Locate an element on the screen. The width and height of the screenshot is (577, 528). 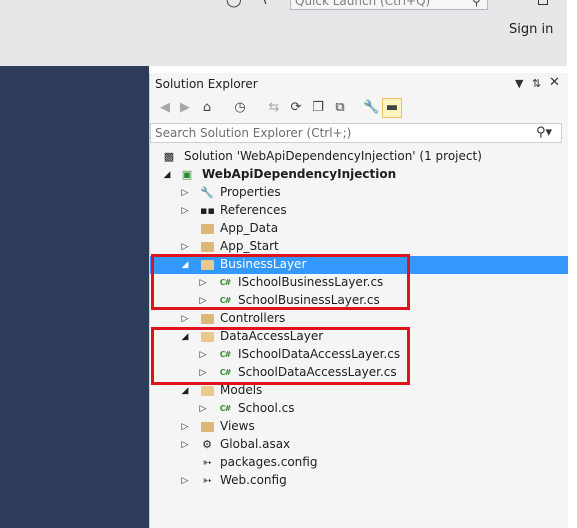
search-solution-explorer-input: Search Solution Explorer (Ctrl+;) ⚲▾ is located at coordinates (356, 133).